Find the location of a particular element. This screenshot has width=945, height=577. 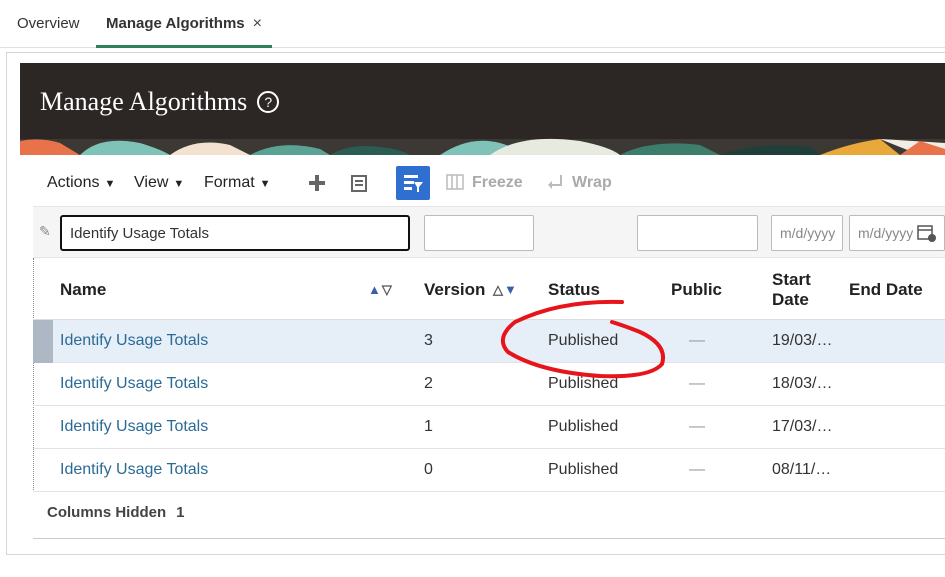

annotation-circle is located at coordinates (582, 339).